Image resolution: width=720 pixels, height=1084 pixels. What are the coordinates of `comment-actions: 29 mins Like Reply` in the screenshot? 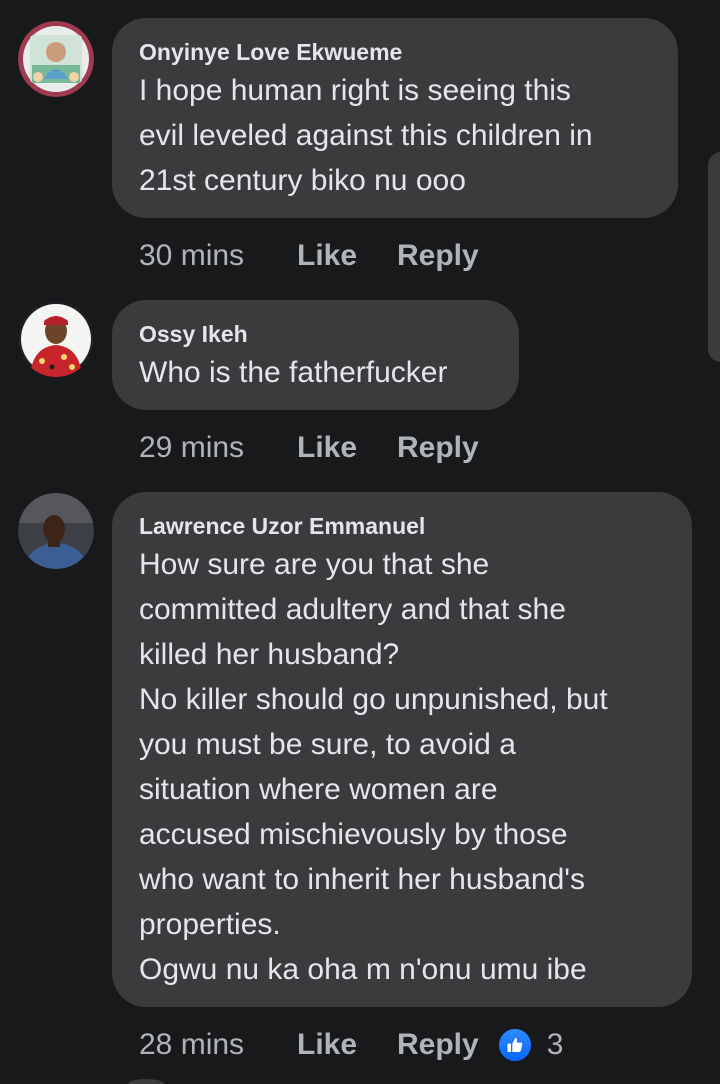 It's located at (318, 448).